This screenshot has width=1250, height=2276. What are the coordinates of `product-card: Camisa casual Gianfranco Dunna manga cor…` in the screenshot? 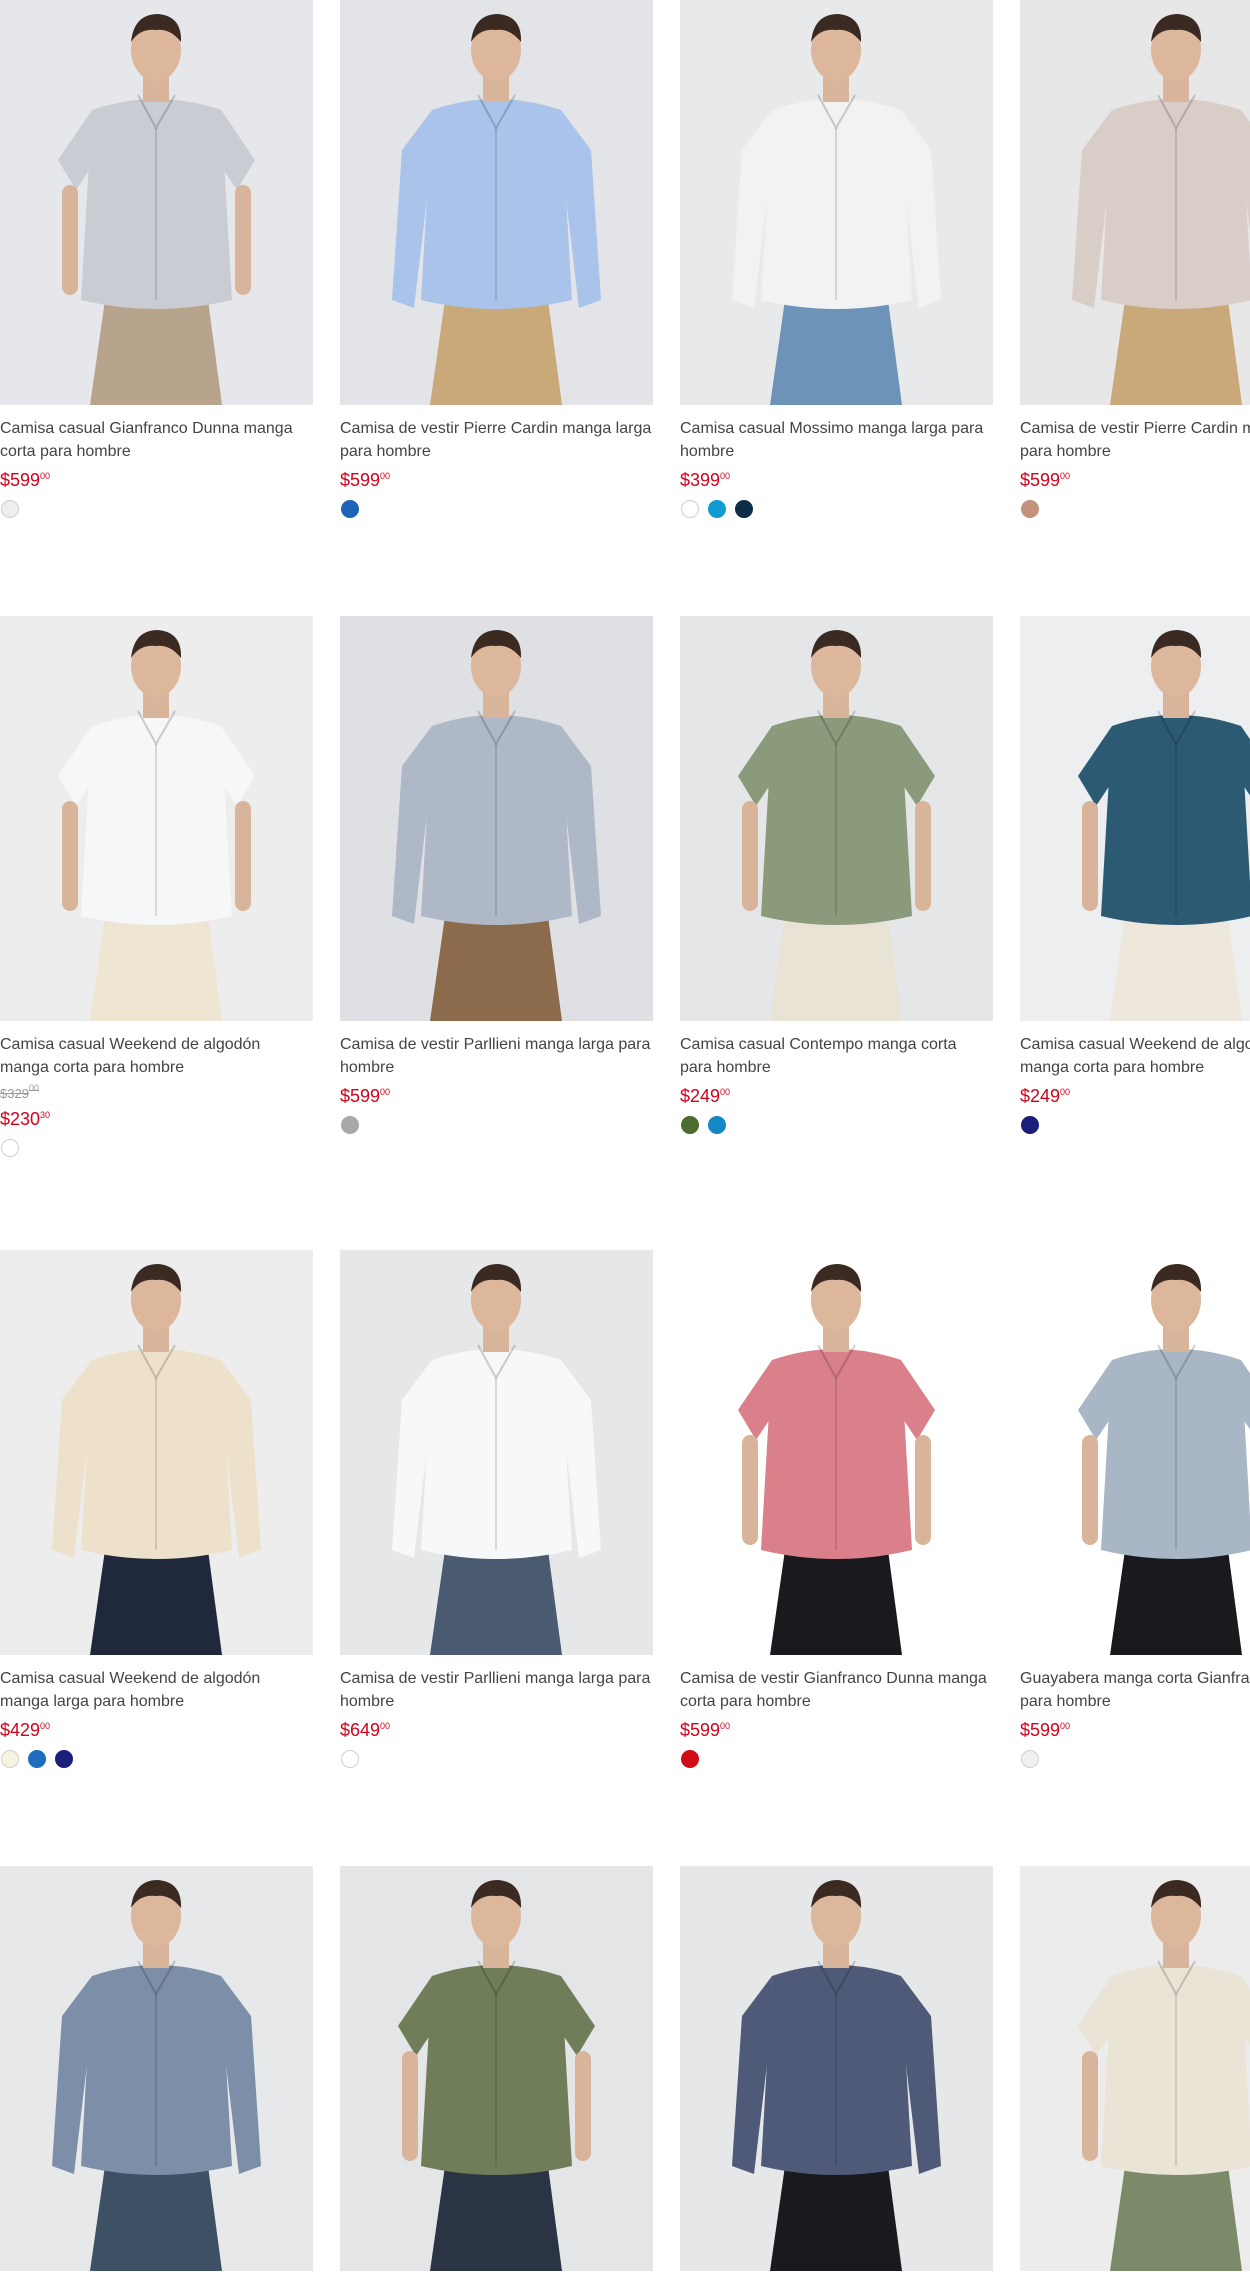 It's located at (156, 259).